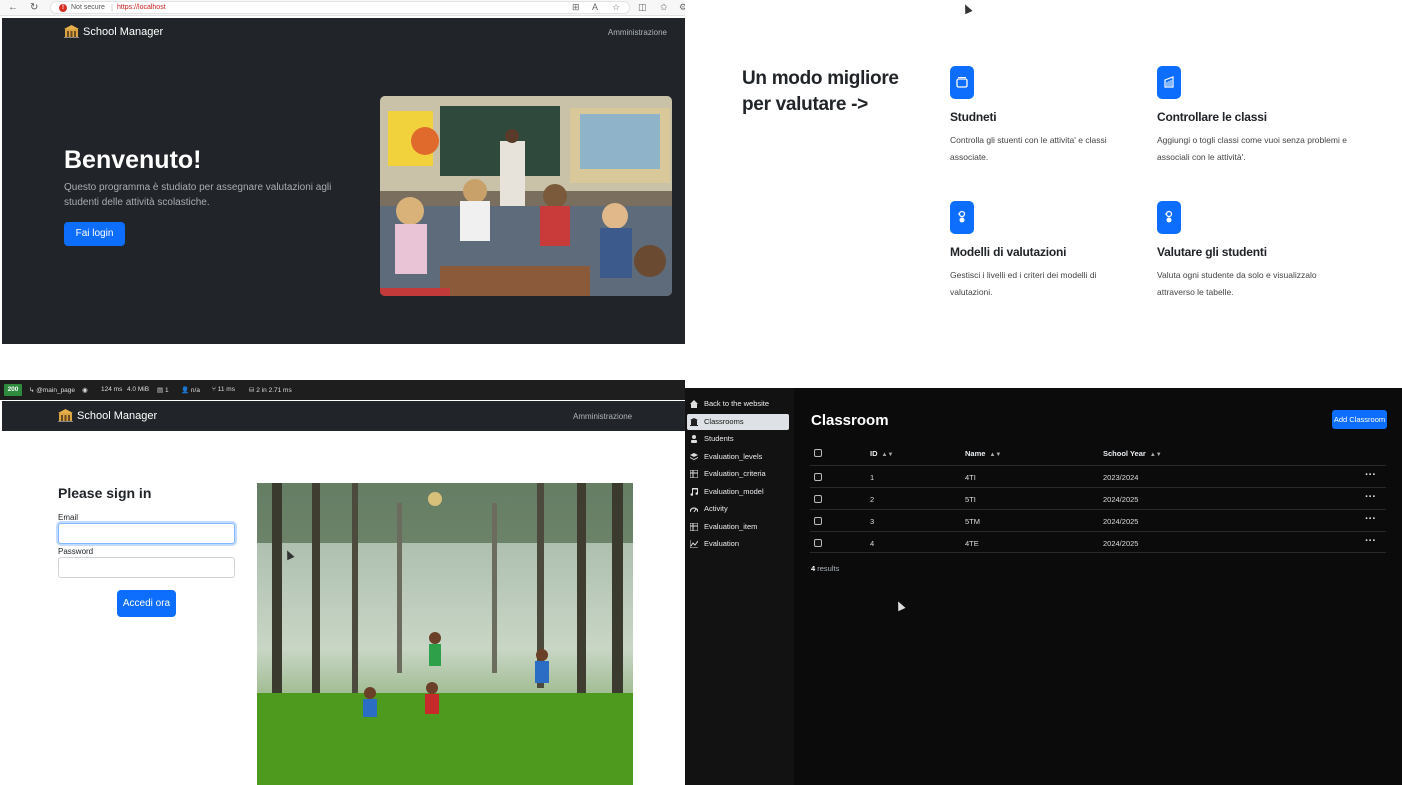  What do you see at coordinates (731, 526) in the screenshot?
I see `sidebar-item-label: Evaluation_item` at bounding box center [731, 526].